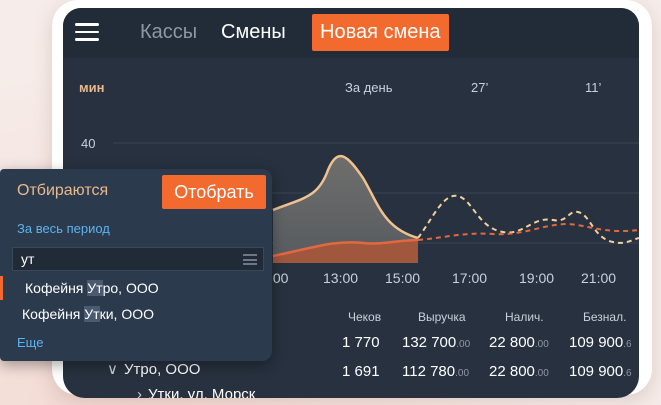  I want to click on cell-revenue: 132 700.00, so click(436, 342).